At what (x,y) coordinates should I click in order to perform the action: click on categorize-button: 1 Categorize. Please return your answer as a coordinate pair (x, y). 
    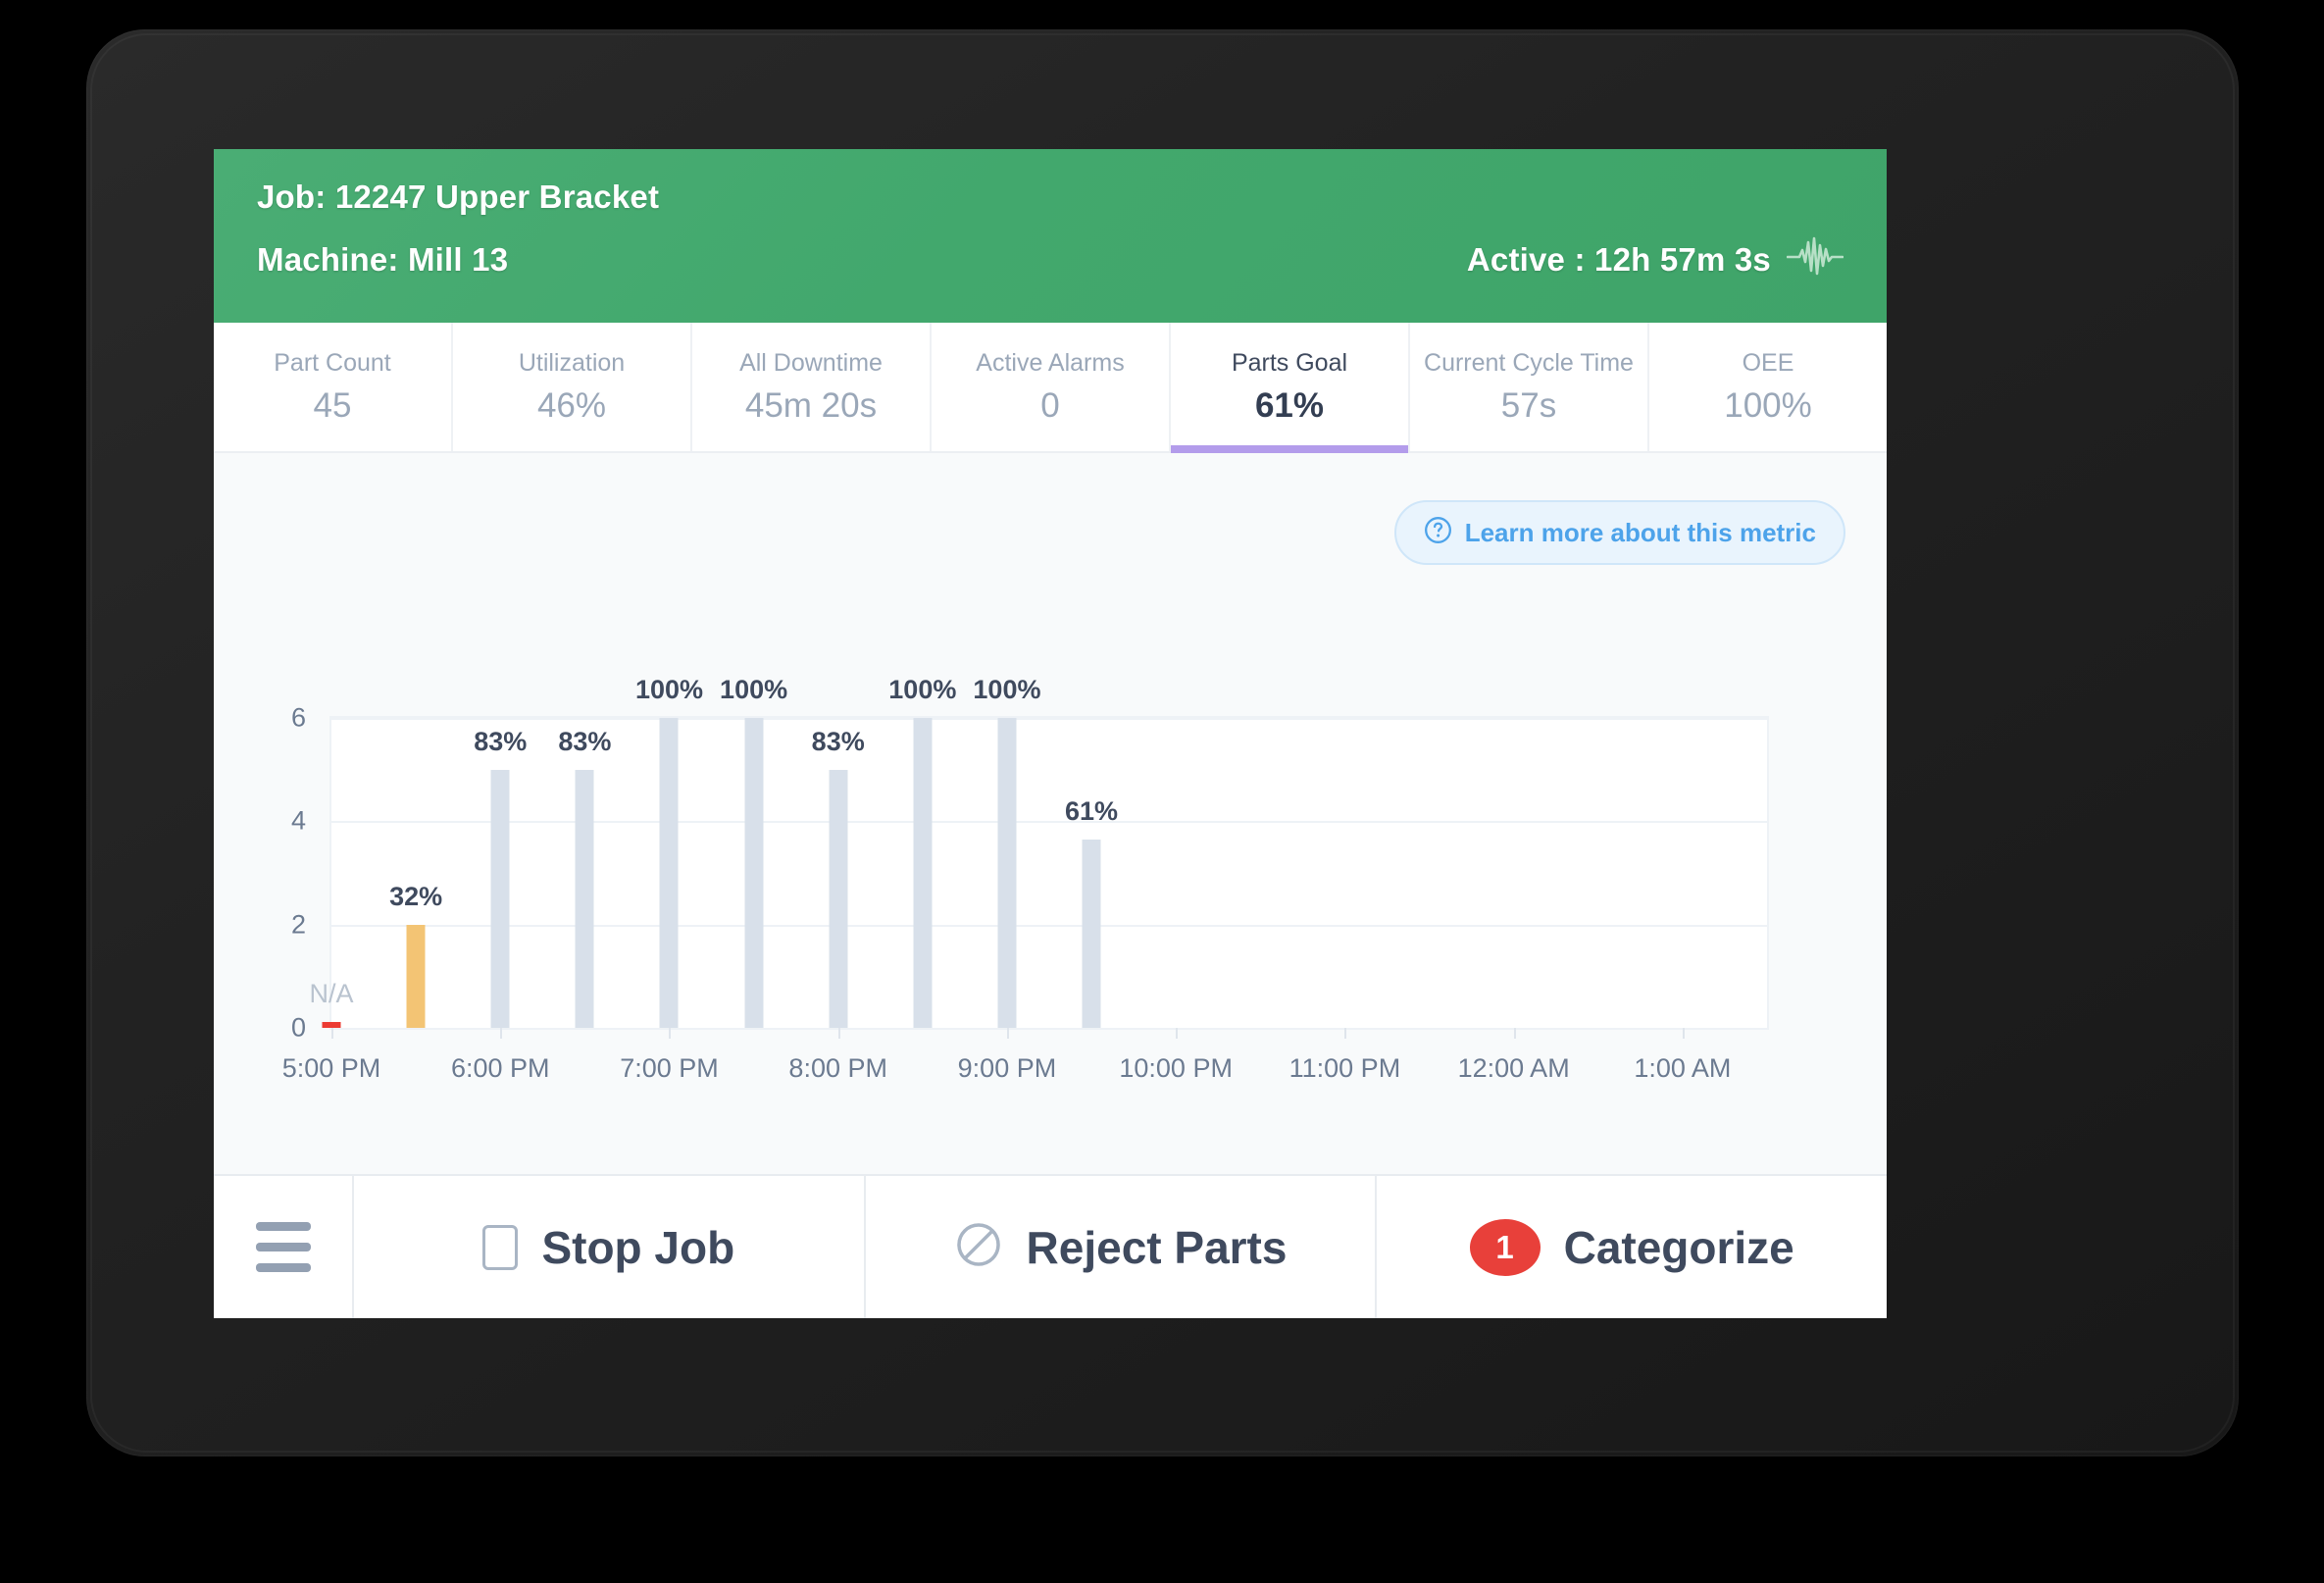
    Looking at the image, I should click on (1632, 1247).